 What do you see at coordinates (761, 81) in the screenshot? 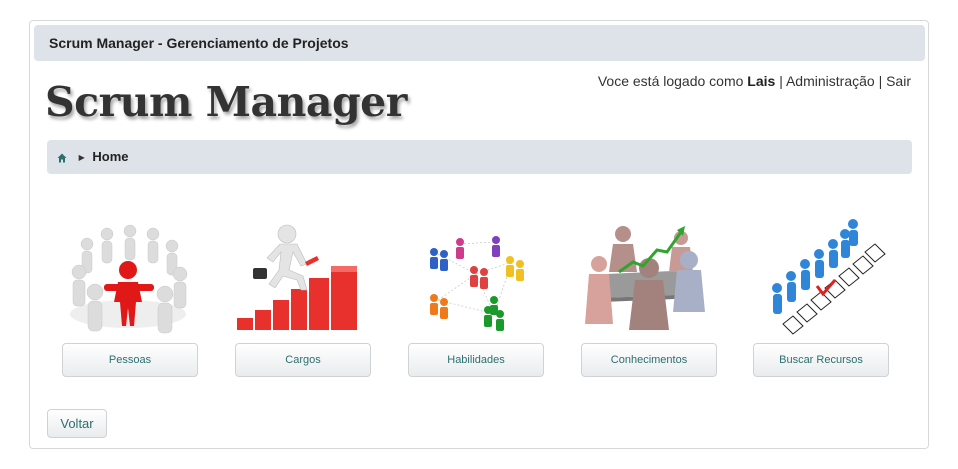
I see `user-name: Lais` at bounding box center [761, 81].